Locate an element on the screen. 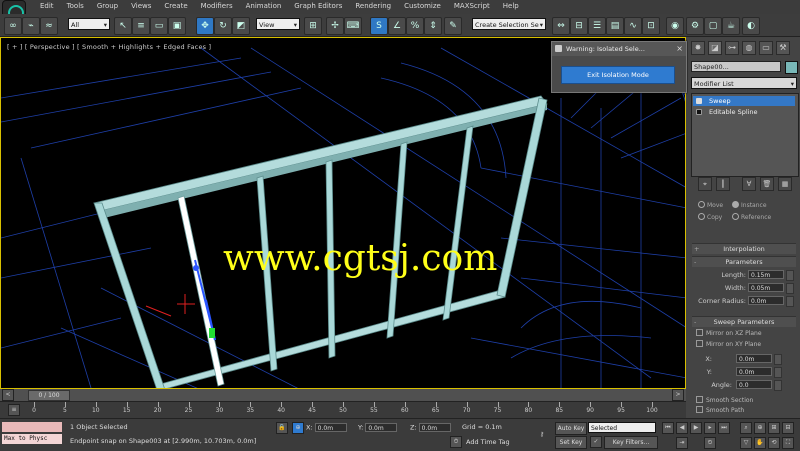 This screenshot has height=451, width=800. key-icon: ⚷ is located at coordinates (542, 435).